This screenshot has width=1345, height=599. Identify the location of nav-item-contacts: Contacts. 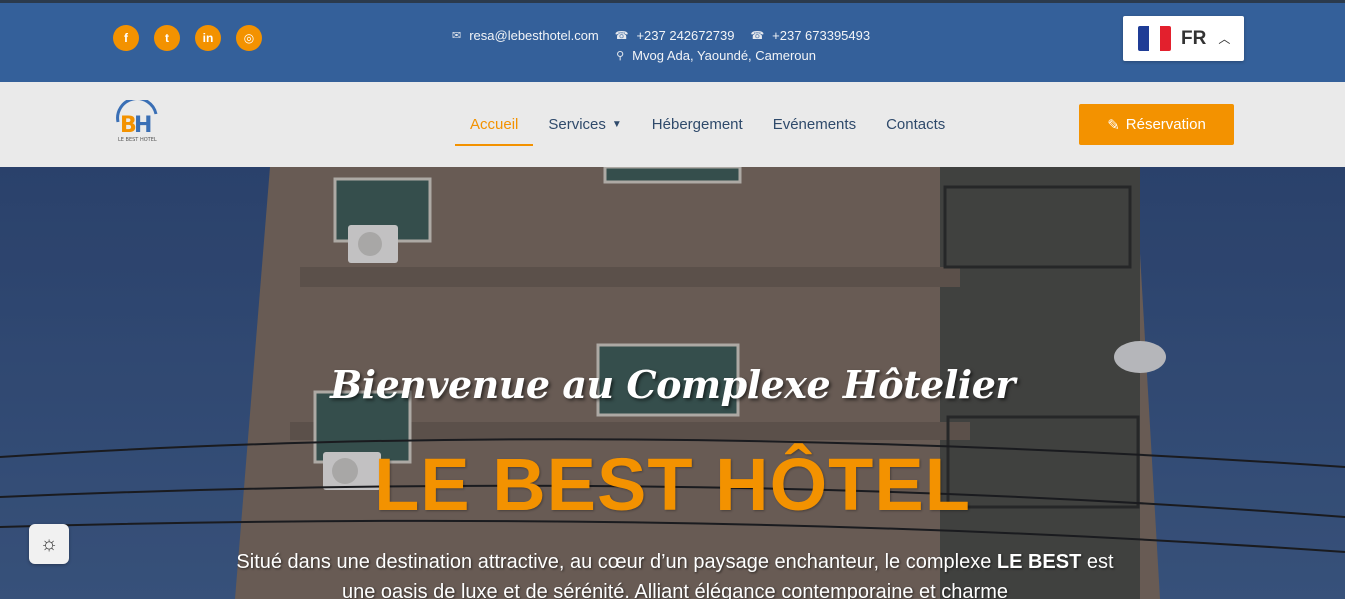
(915, 125).